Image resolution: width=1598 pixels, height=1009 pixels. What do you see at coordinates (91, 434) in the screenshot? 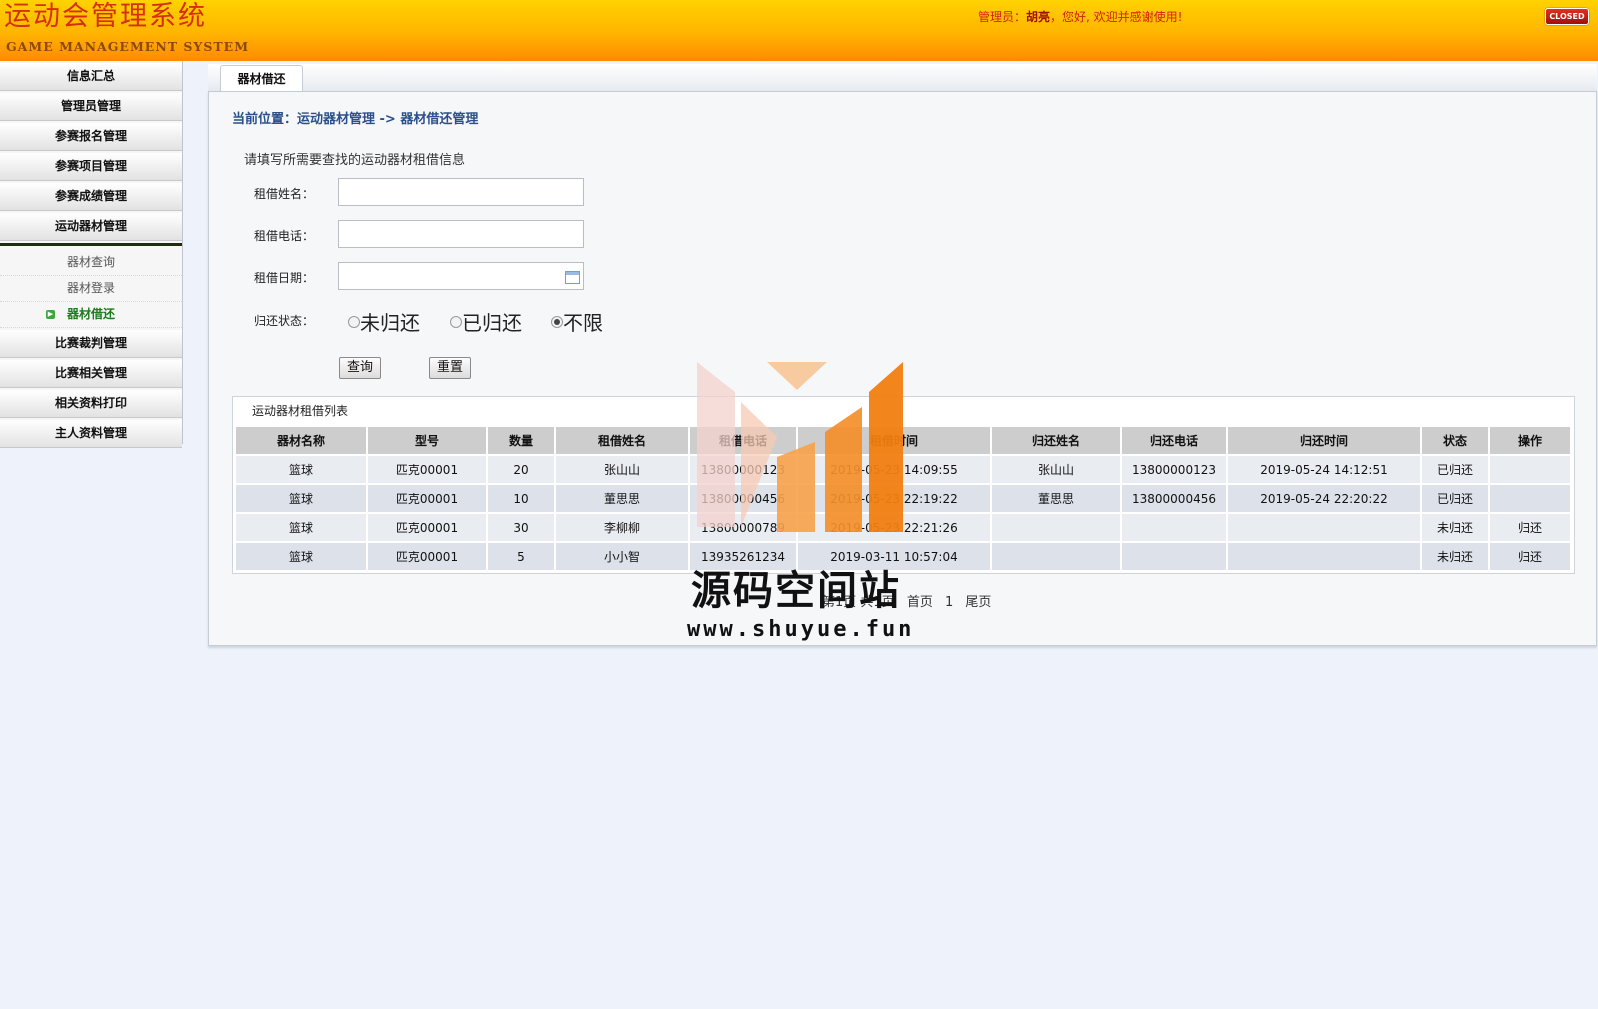
I see `sidebar-item-owner-profile: 主人资料管理` at bounding box center [91, 434].